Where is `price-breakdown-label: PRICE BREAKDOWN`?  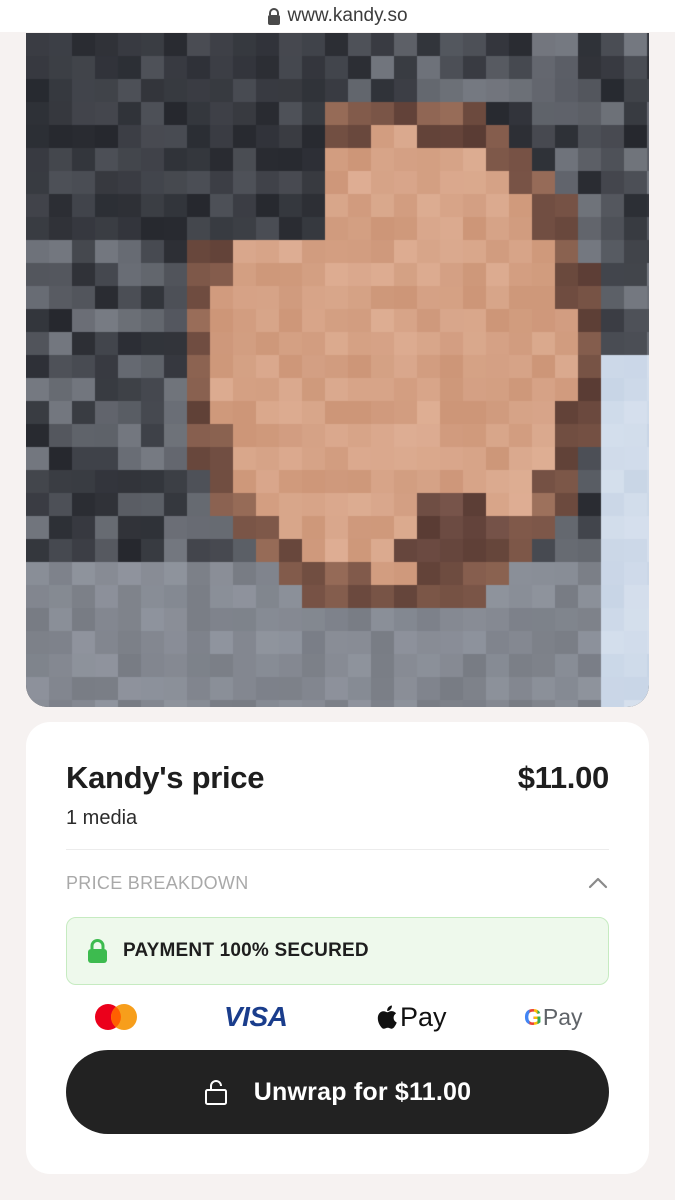
price-breakdown-label: PRICE BREAKDOWN is located at coordinates (157, 883).